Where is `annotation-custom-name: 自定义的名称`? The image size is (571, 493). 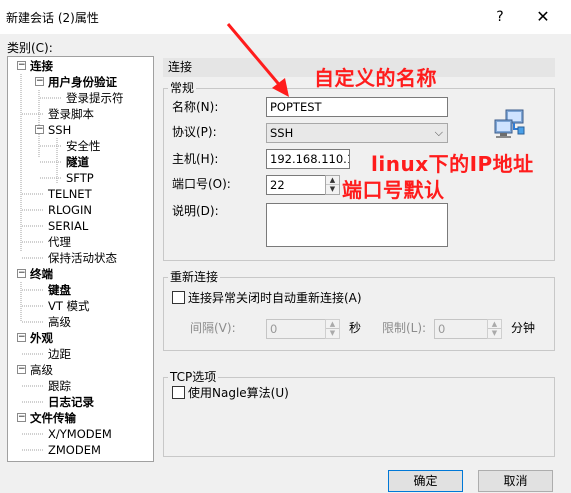
annotation-custom-name: 自定义的名称 is located at coordinates (375, 78).